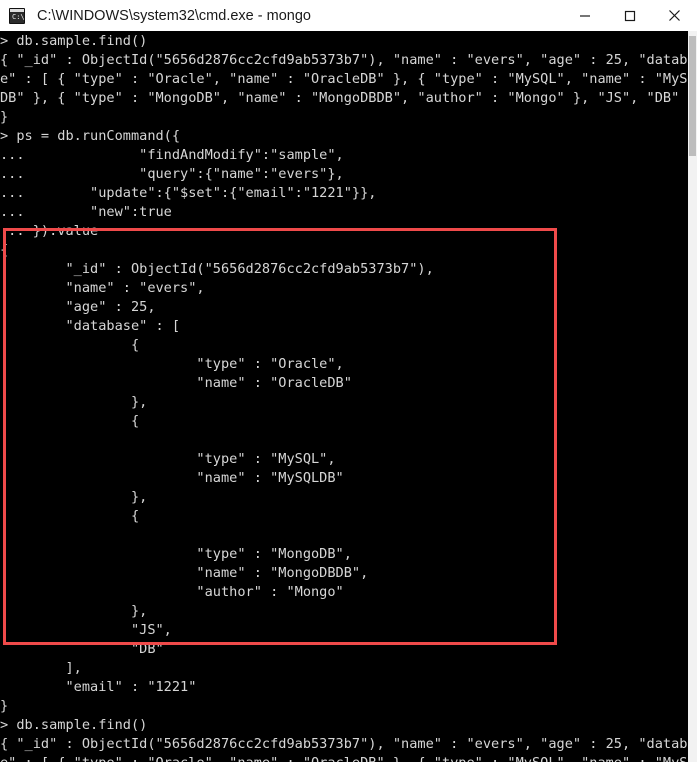  I want to click on maximize-icon, so click(629, 15).